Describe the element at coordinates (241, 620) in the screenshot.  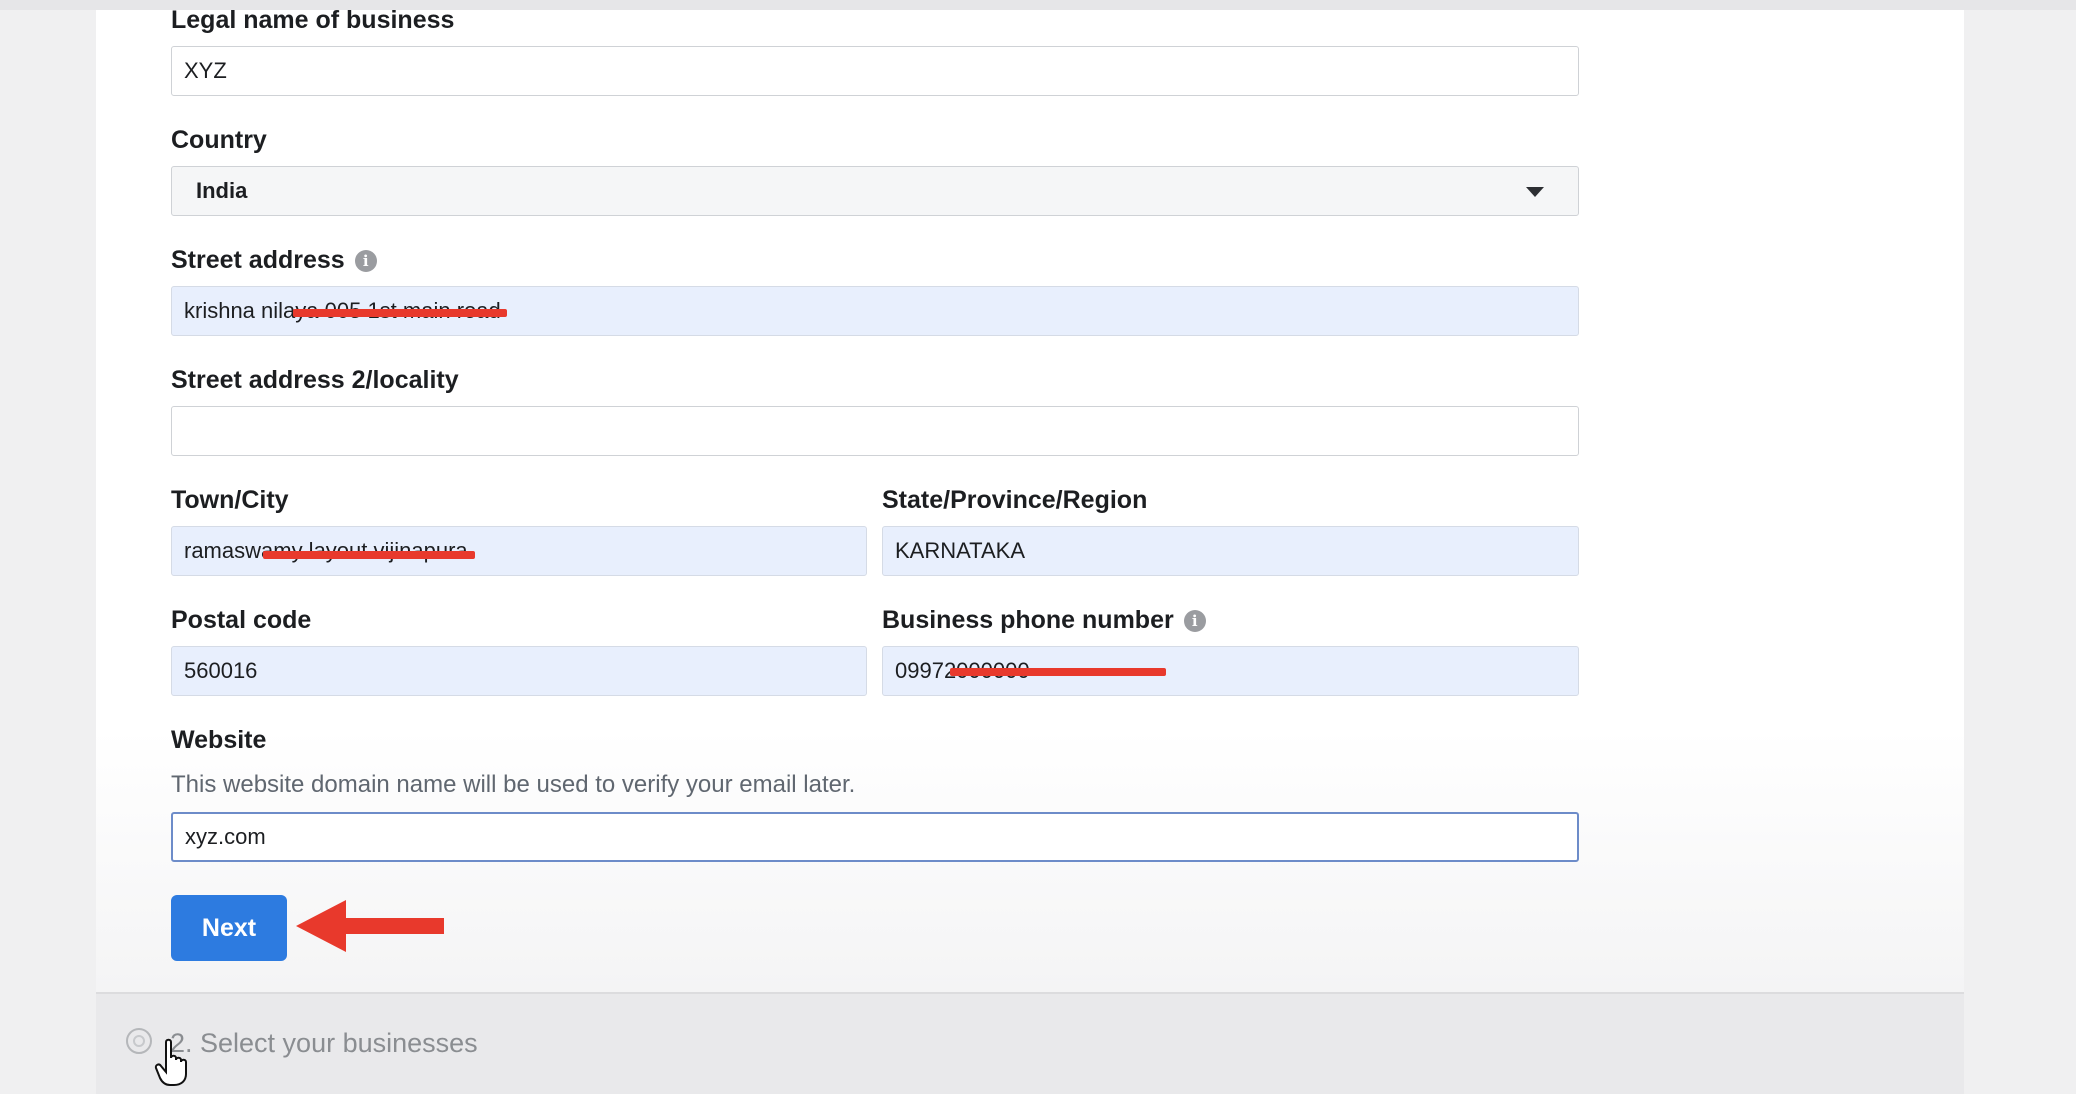
I see `postal-code-label: Postal code` at that location.